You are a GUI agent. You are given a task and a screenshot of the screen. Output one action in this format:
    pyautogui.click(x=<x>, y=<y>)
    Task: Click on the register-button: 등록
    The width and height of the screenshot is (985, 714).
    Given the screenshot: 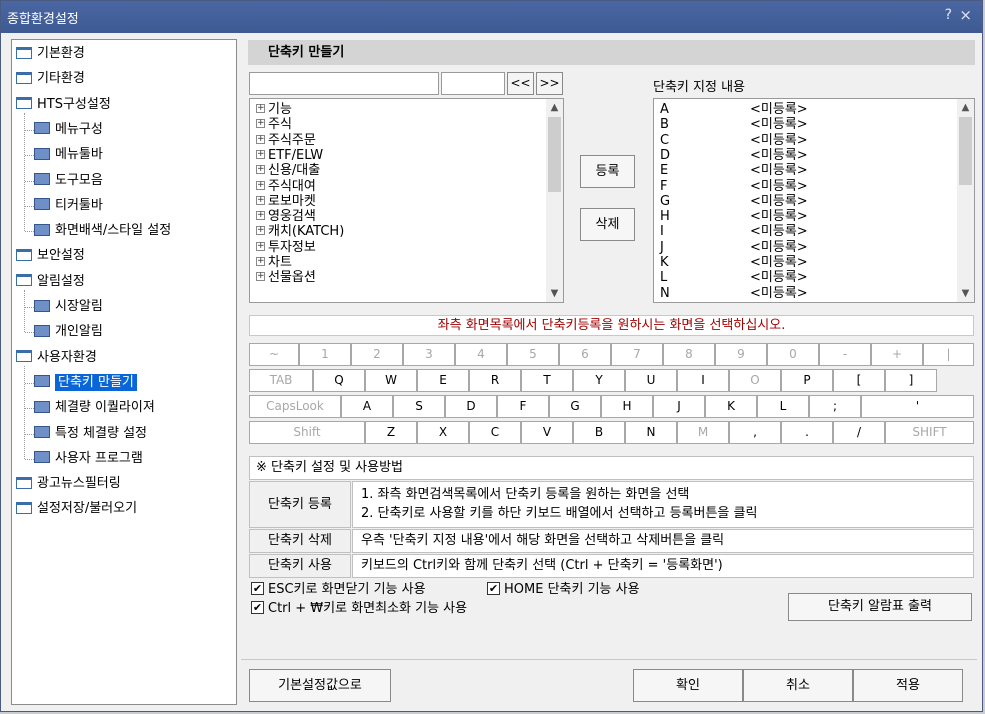 What is the action you would take?
    pyautogui.click(x=607, y=171)
    